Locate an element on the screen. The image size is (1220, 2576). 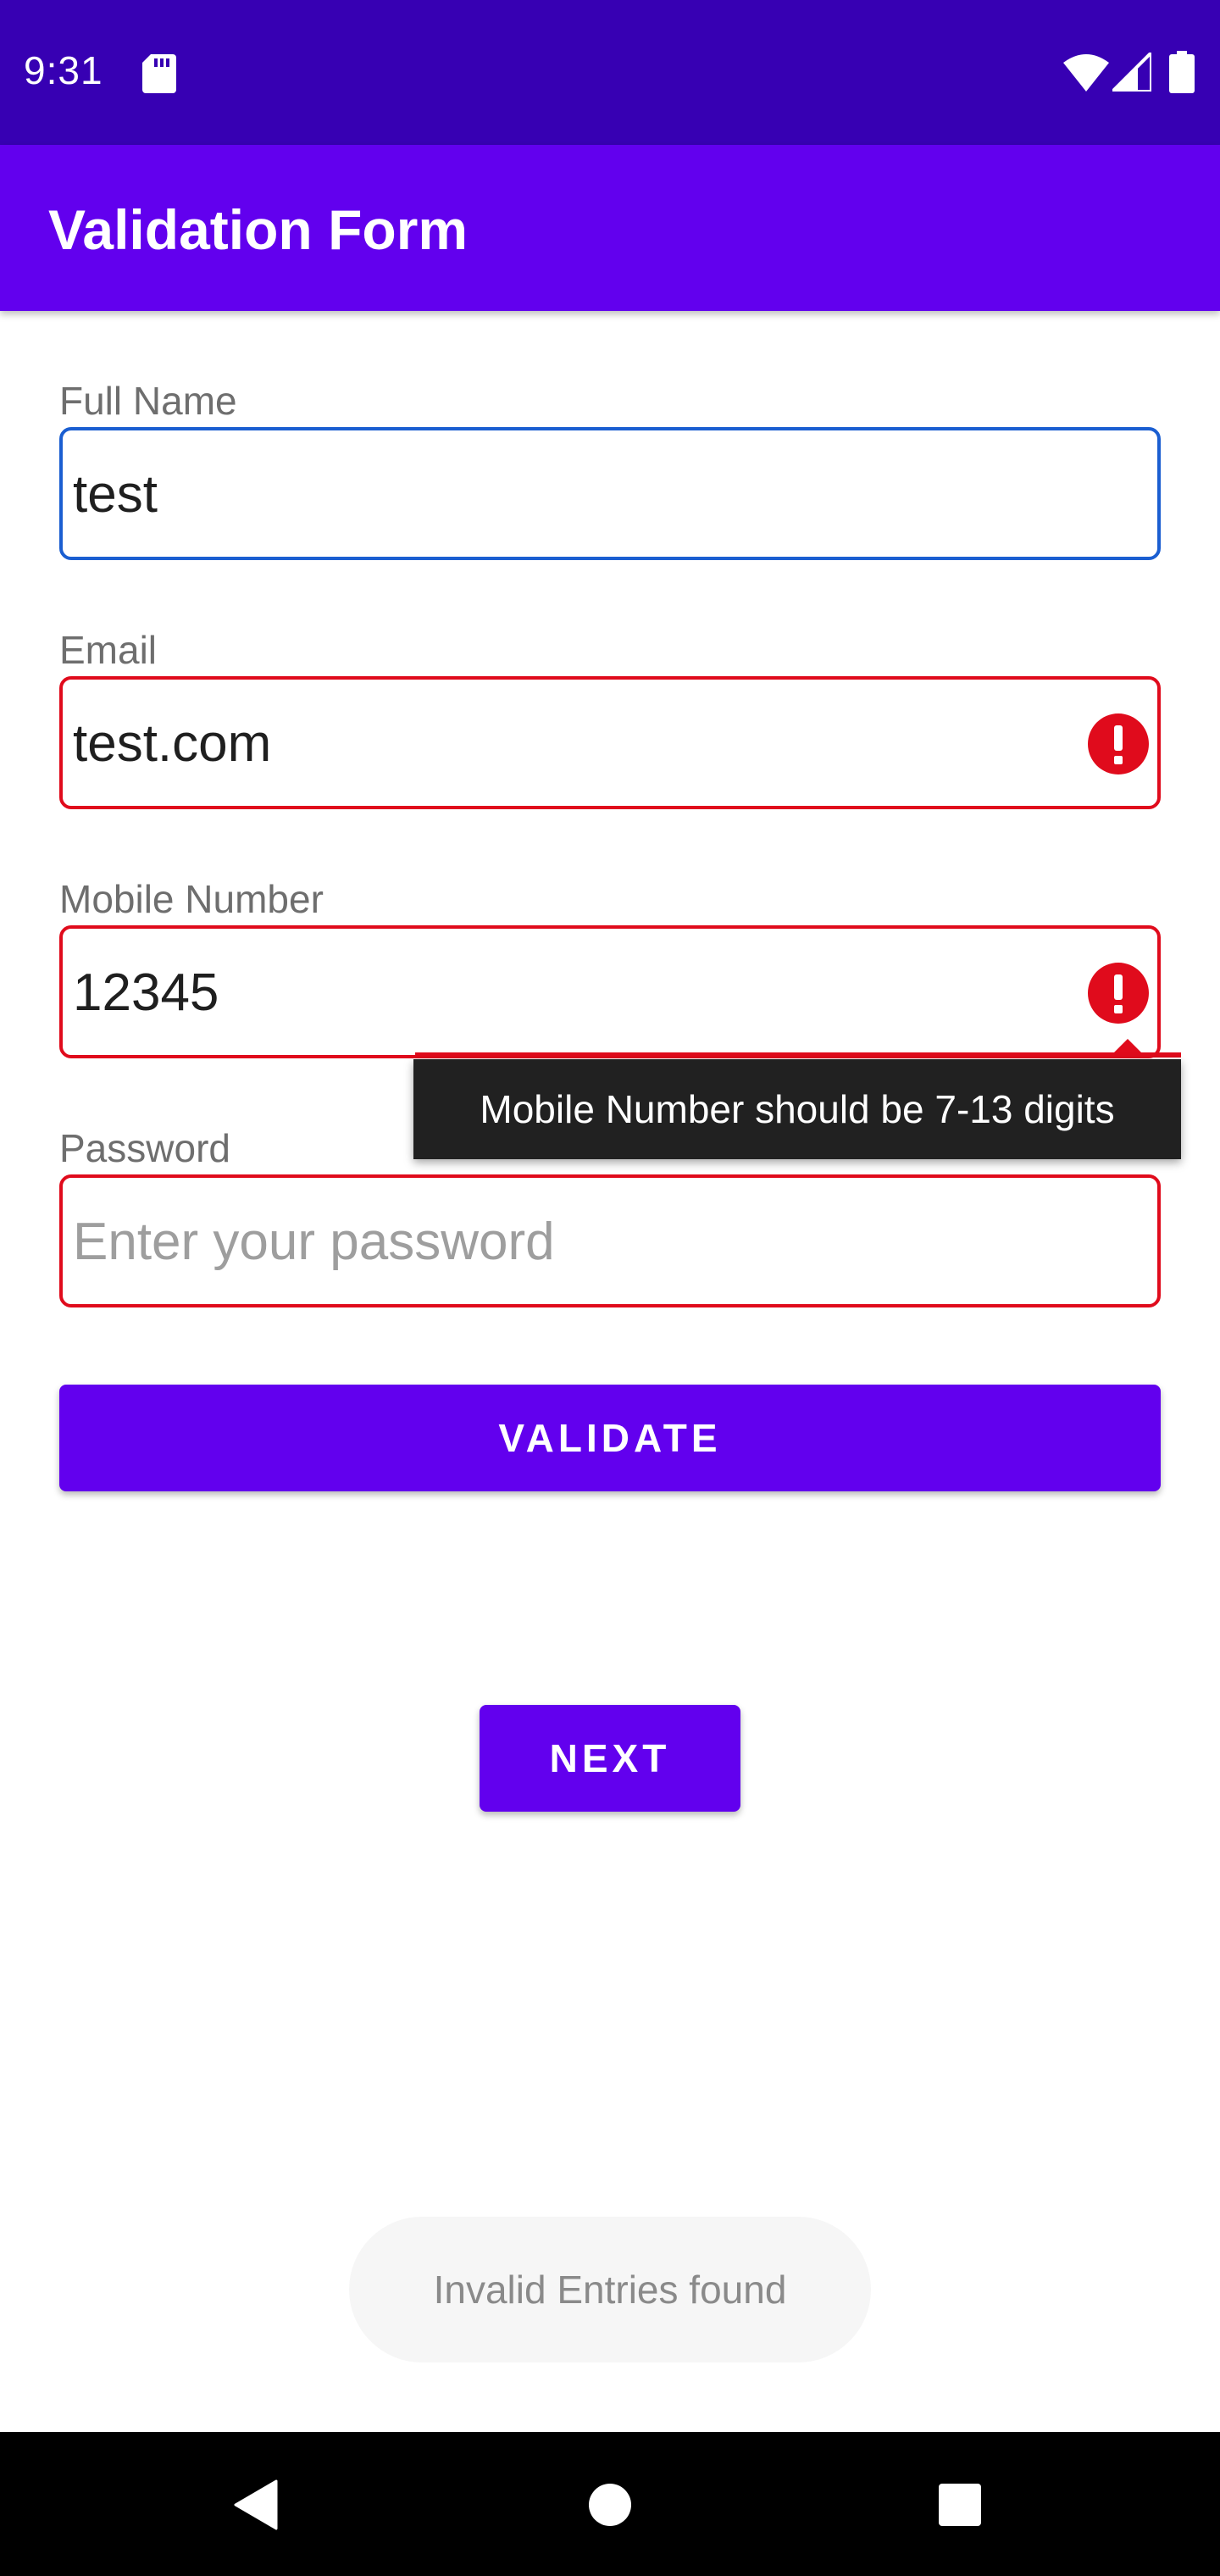
full-name-field: test is located at coordinates (610, 493).